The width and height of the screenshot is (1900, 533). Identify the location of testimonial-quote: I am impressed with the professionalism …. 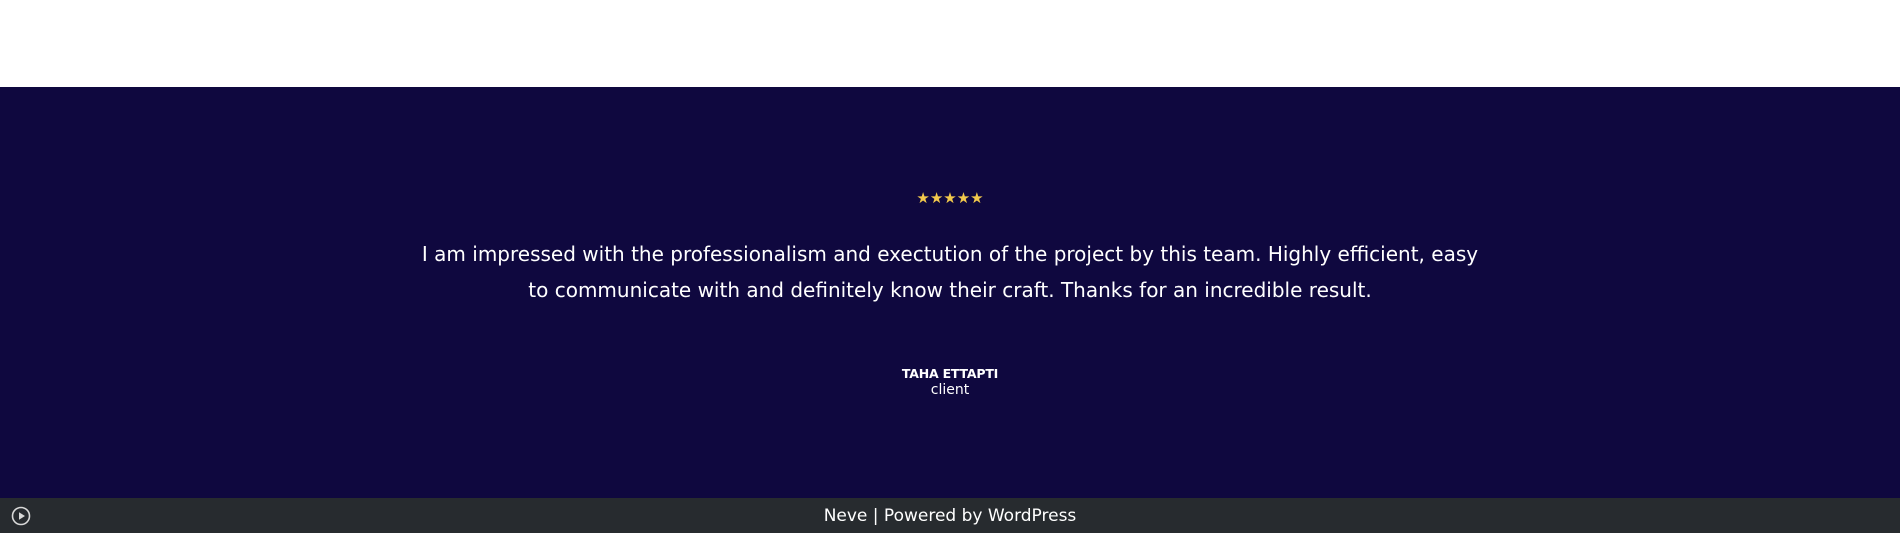
(950, 272).